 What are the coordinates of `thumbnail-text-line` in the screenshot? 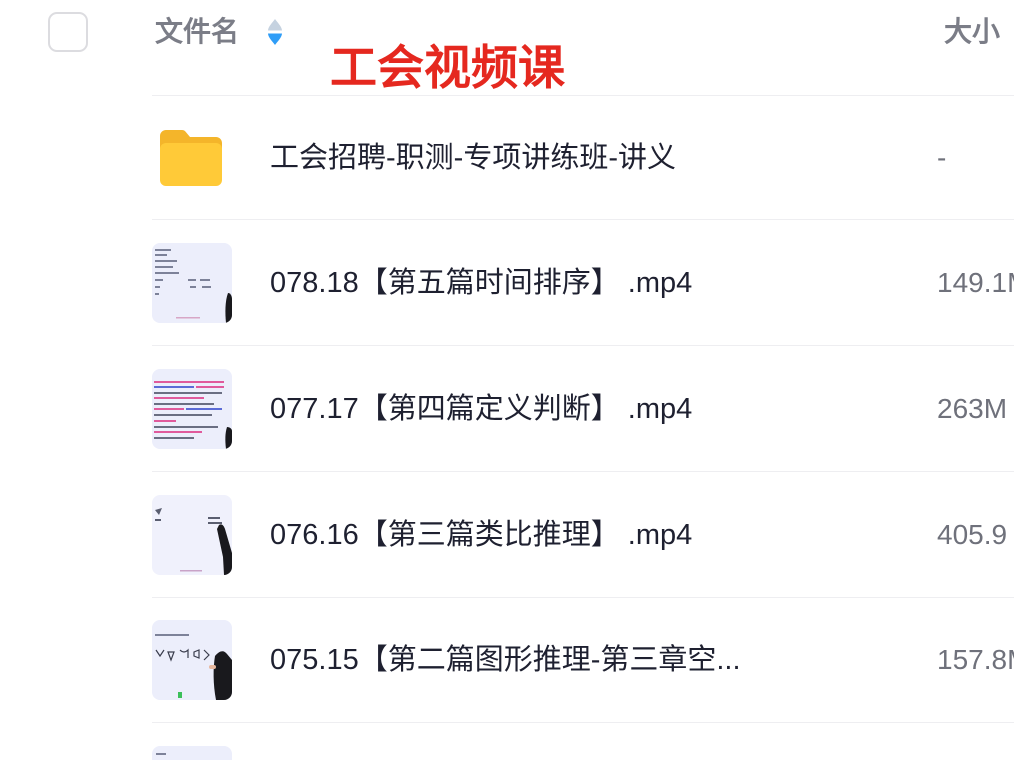 It's located at (161, 754).